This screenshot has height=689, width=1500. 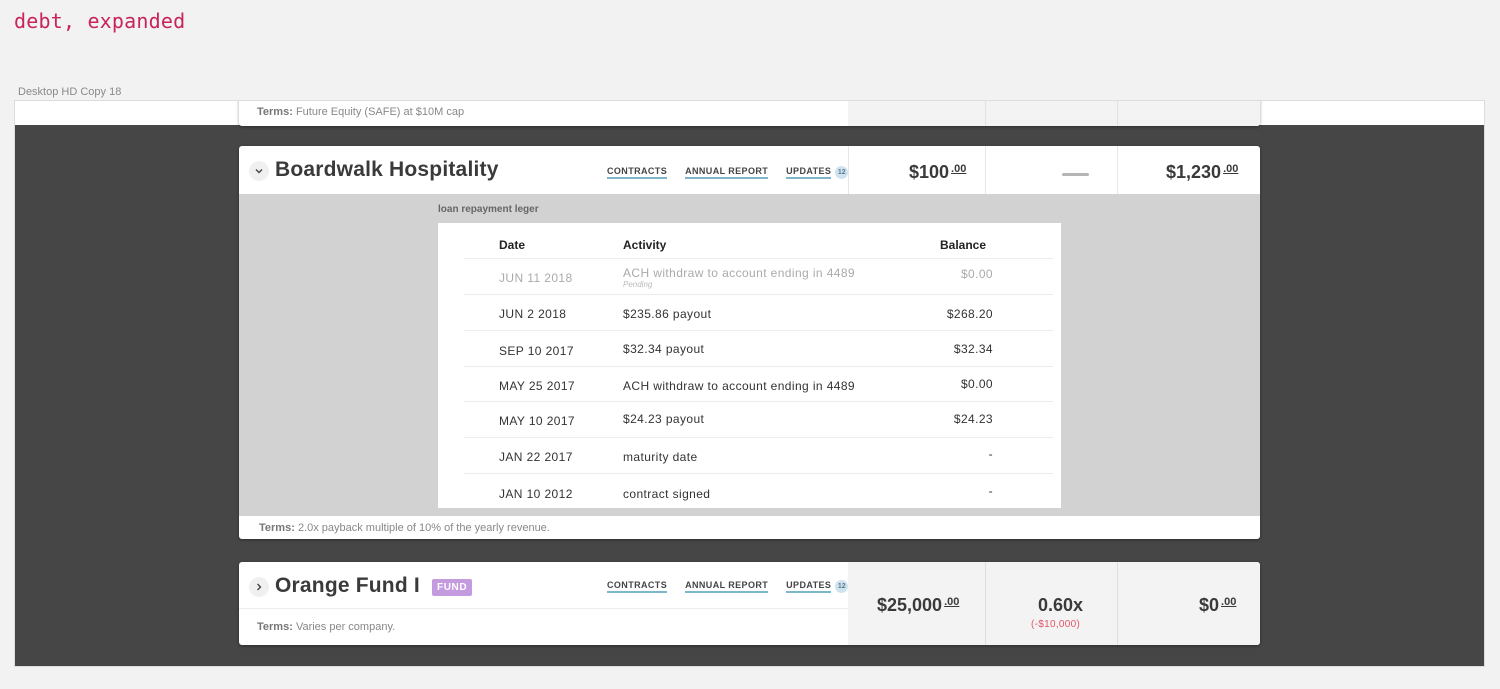 I want to click on table-row: JAN 10 2012 contract signed -, so click(x=758, y=491).